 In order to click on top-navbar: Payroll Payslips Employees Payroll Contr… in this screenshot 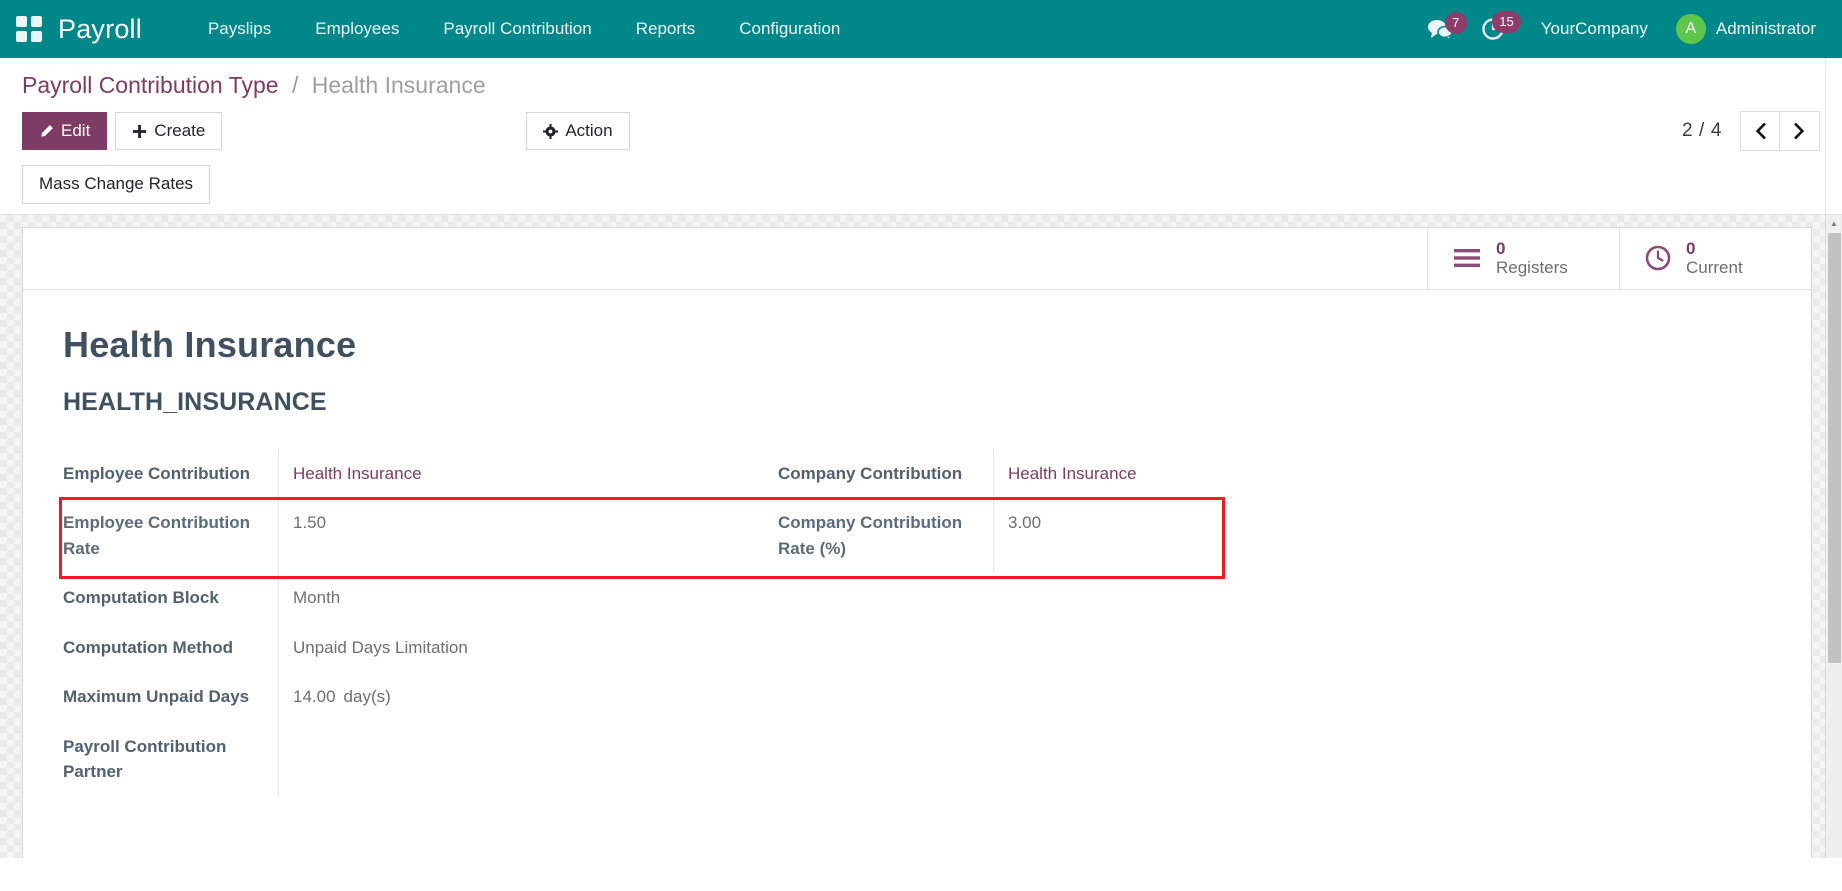, I will do `click(921, 29)`.